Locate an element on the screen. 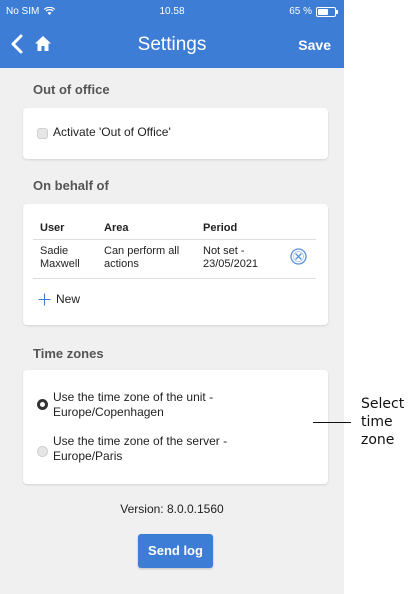 This screenshot has height=594, width=413. annotation-leader-line is located at coordinates (332, 422).